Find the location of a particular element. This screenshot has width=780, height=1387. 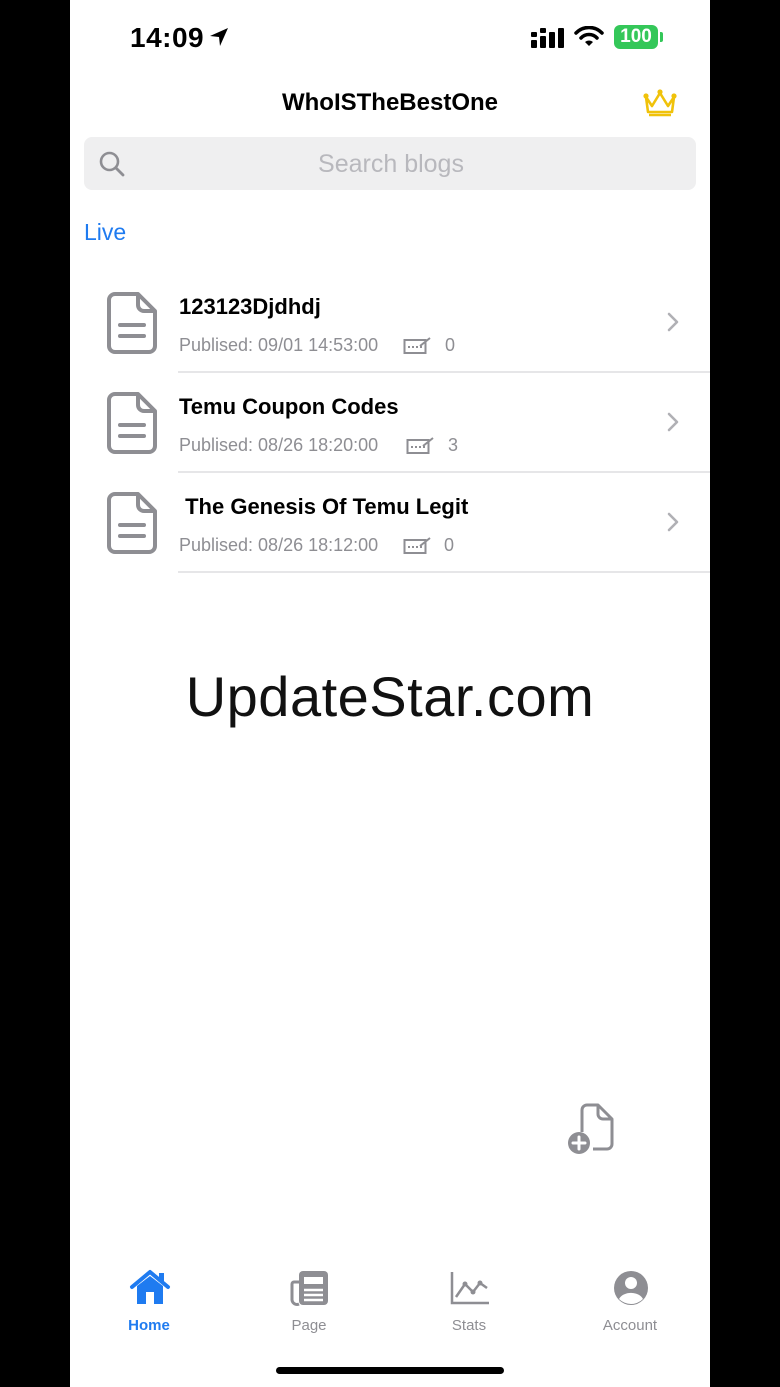

post-published-date: Publised: 08/26 18:20:00 is located at coordinates (279, 445).